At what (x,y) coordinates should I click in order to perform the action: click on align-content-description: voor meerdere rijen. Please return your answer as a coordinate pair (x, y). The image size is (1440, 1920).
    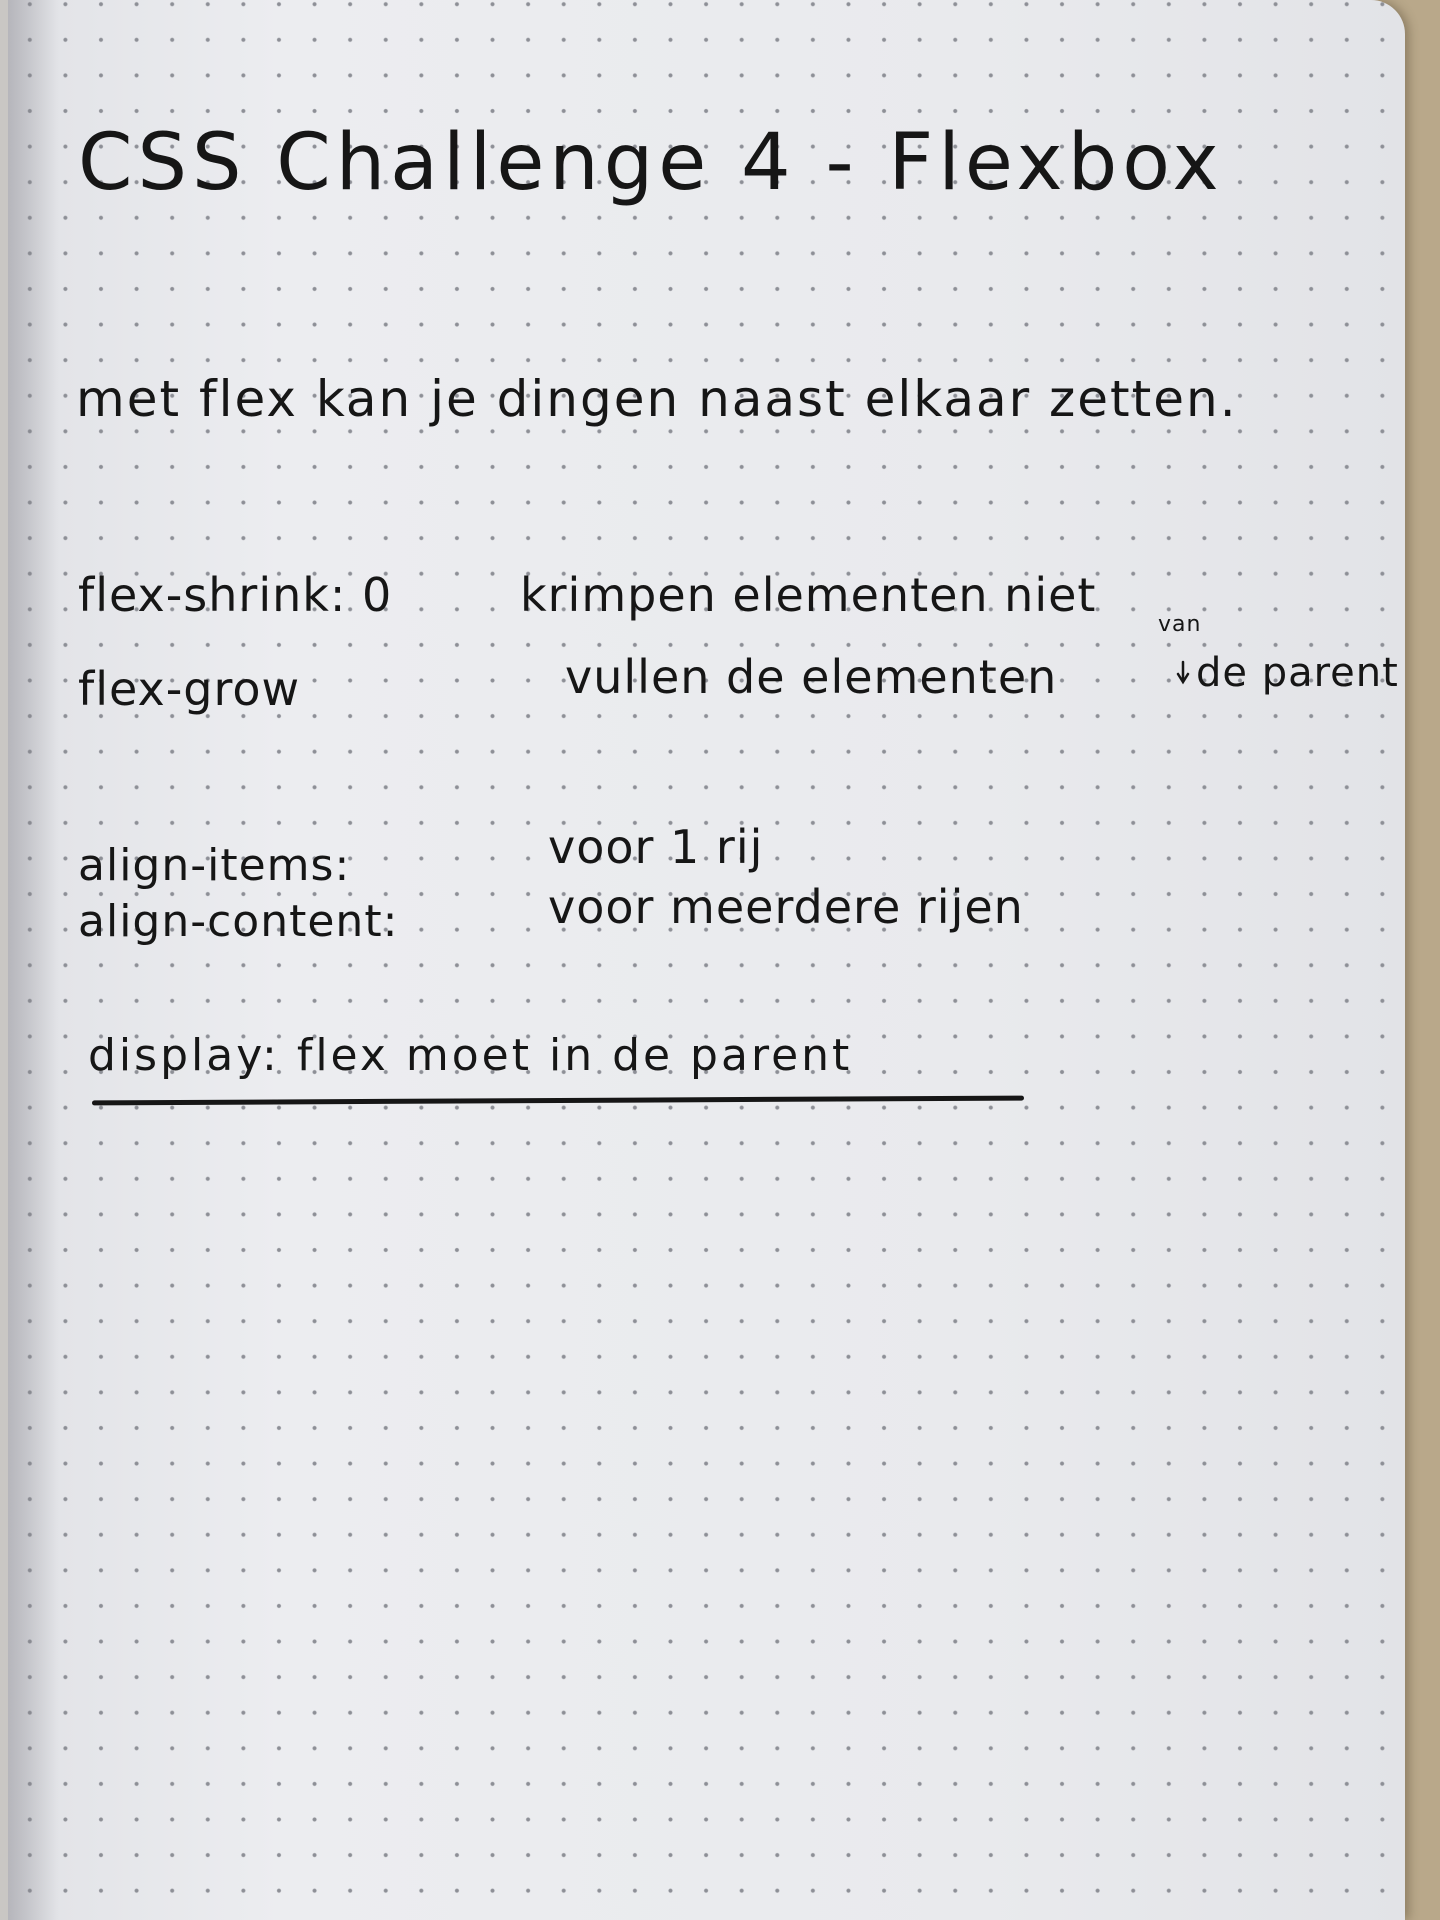
    Looking at the image, I should click on (786, 907).